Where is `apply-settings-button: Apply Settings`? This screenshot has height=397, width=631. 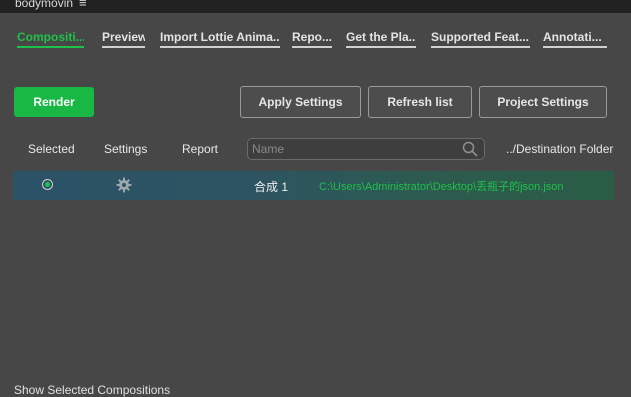 apply-settings-button: Apply Settings is located at coordinates (300, 102).